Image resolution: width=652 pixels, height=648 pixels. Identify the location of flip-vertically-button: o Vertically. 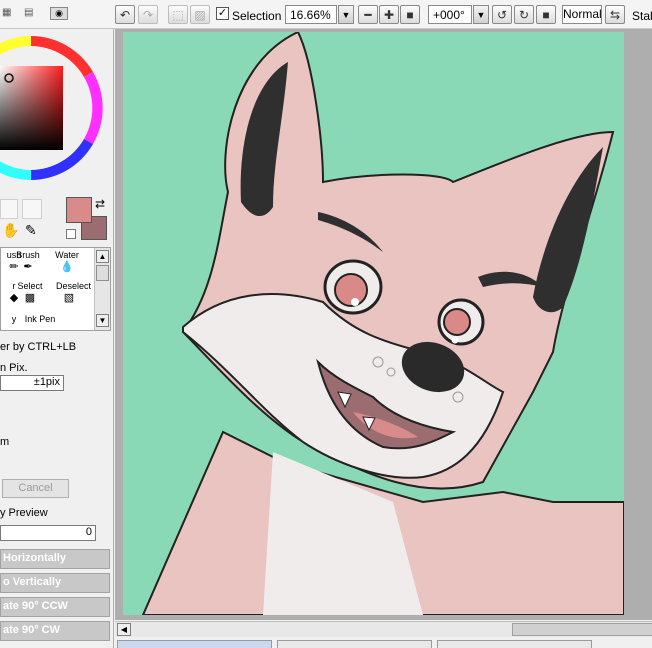
(55, 583).